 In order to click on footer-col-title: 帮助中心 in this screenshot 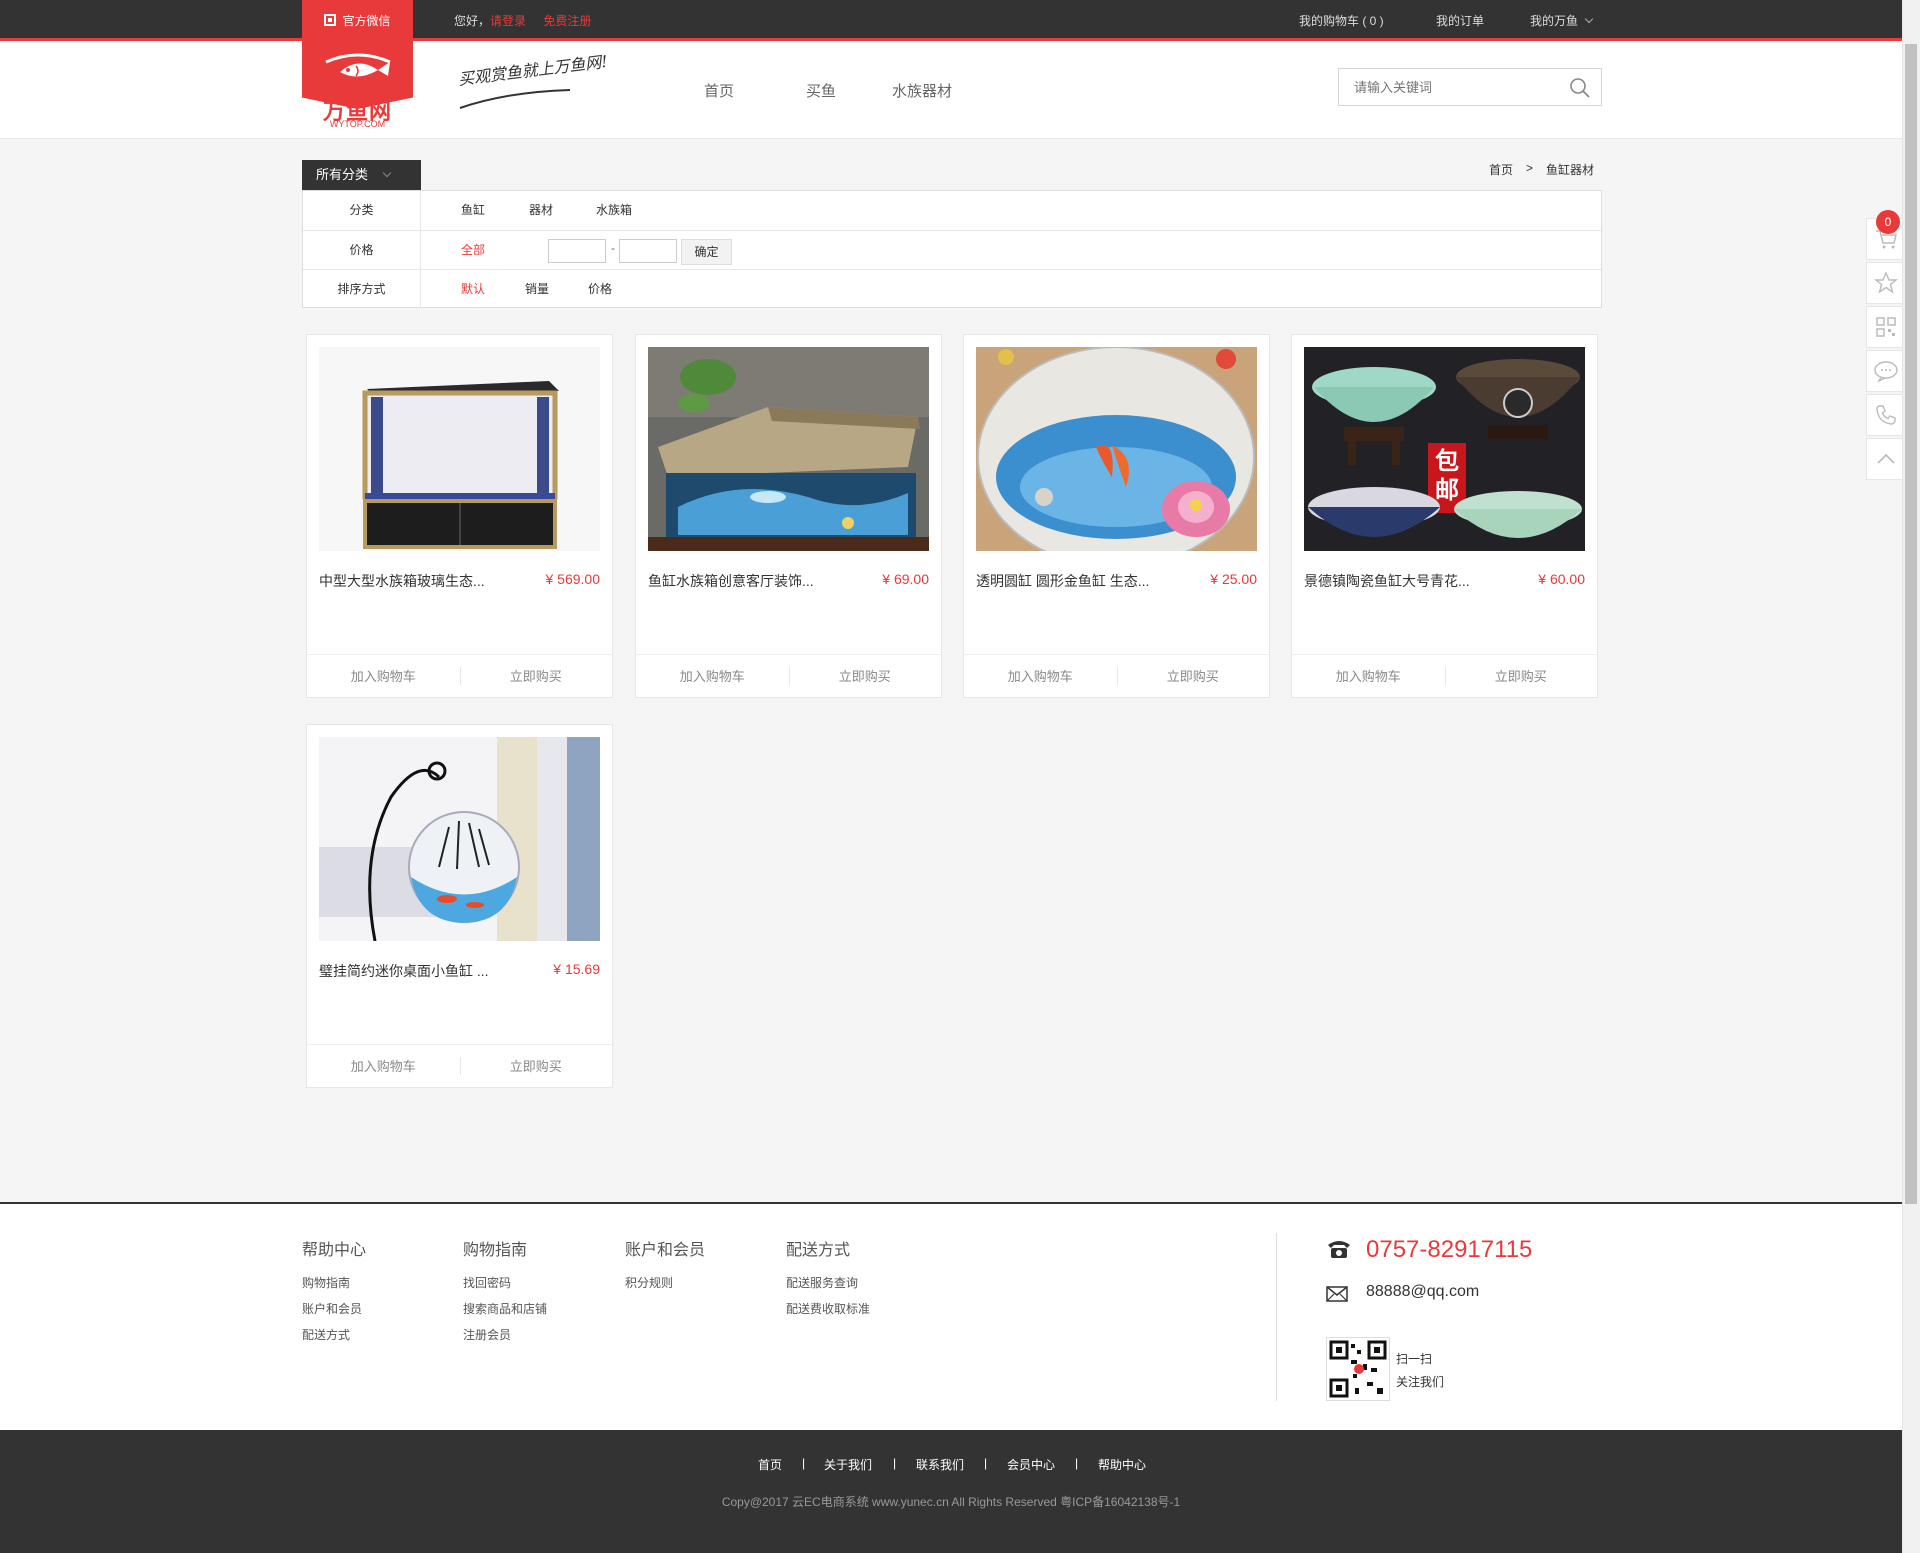, I will do `click(334, 1250)`.